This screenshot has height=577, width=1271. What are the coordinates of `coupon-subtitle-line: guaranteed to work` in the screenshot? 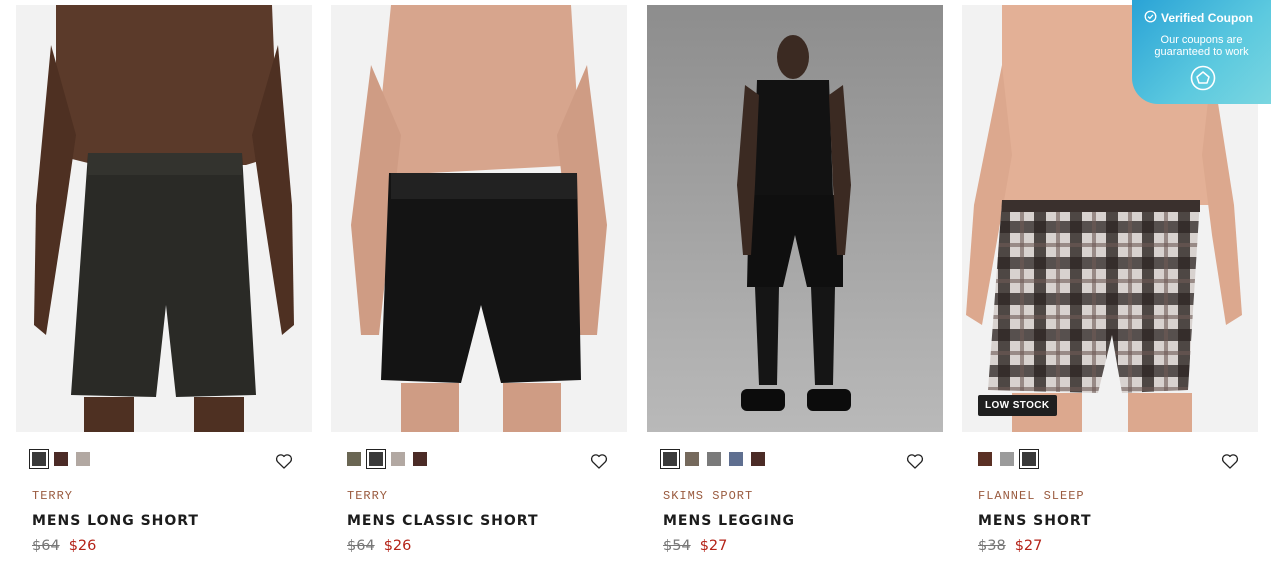 It's located at (1201, 52).